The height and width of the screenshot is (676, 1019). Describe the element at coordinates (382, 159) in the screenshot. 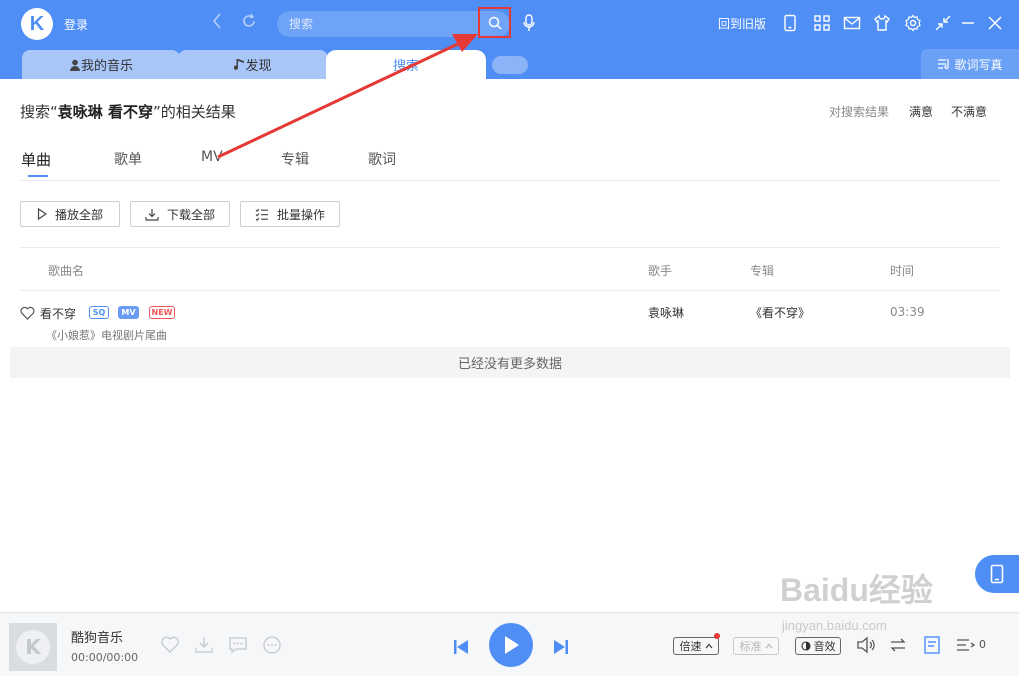

I see `subtab-lyrics: 歌词` at that location.